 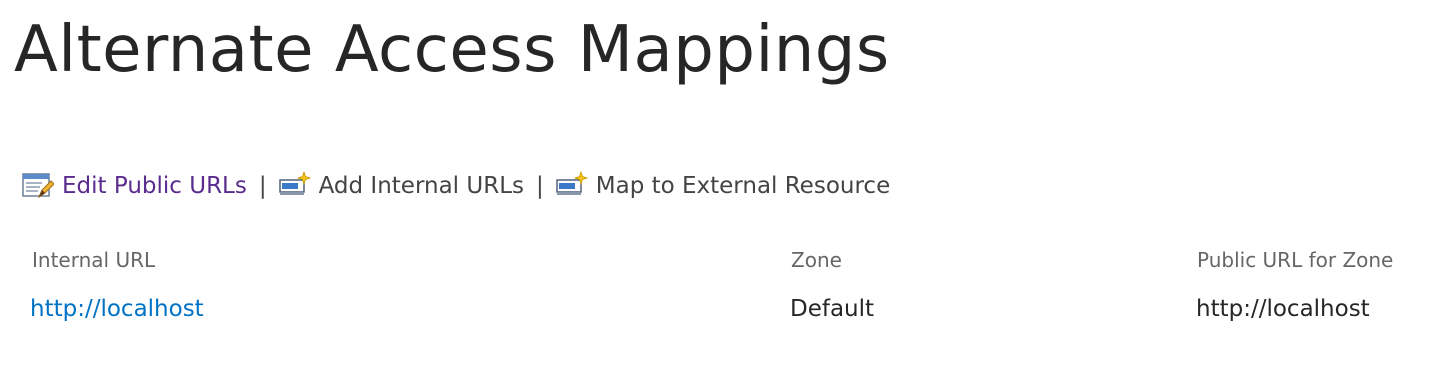 I want to click on add-internal-urls-link: Add Internal URLs, so click(x=401, y=186).